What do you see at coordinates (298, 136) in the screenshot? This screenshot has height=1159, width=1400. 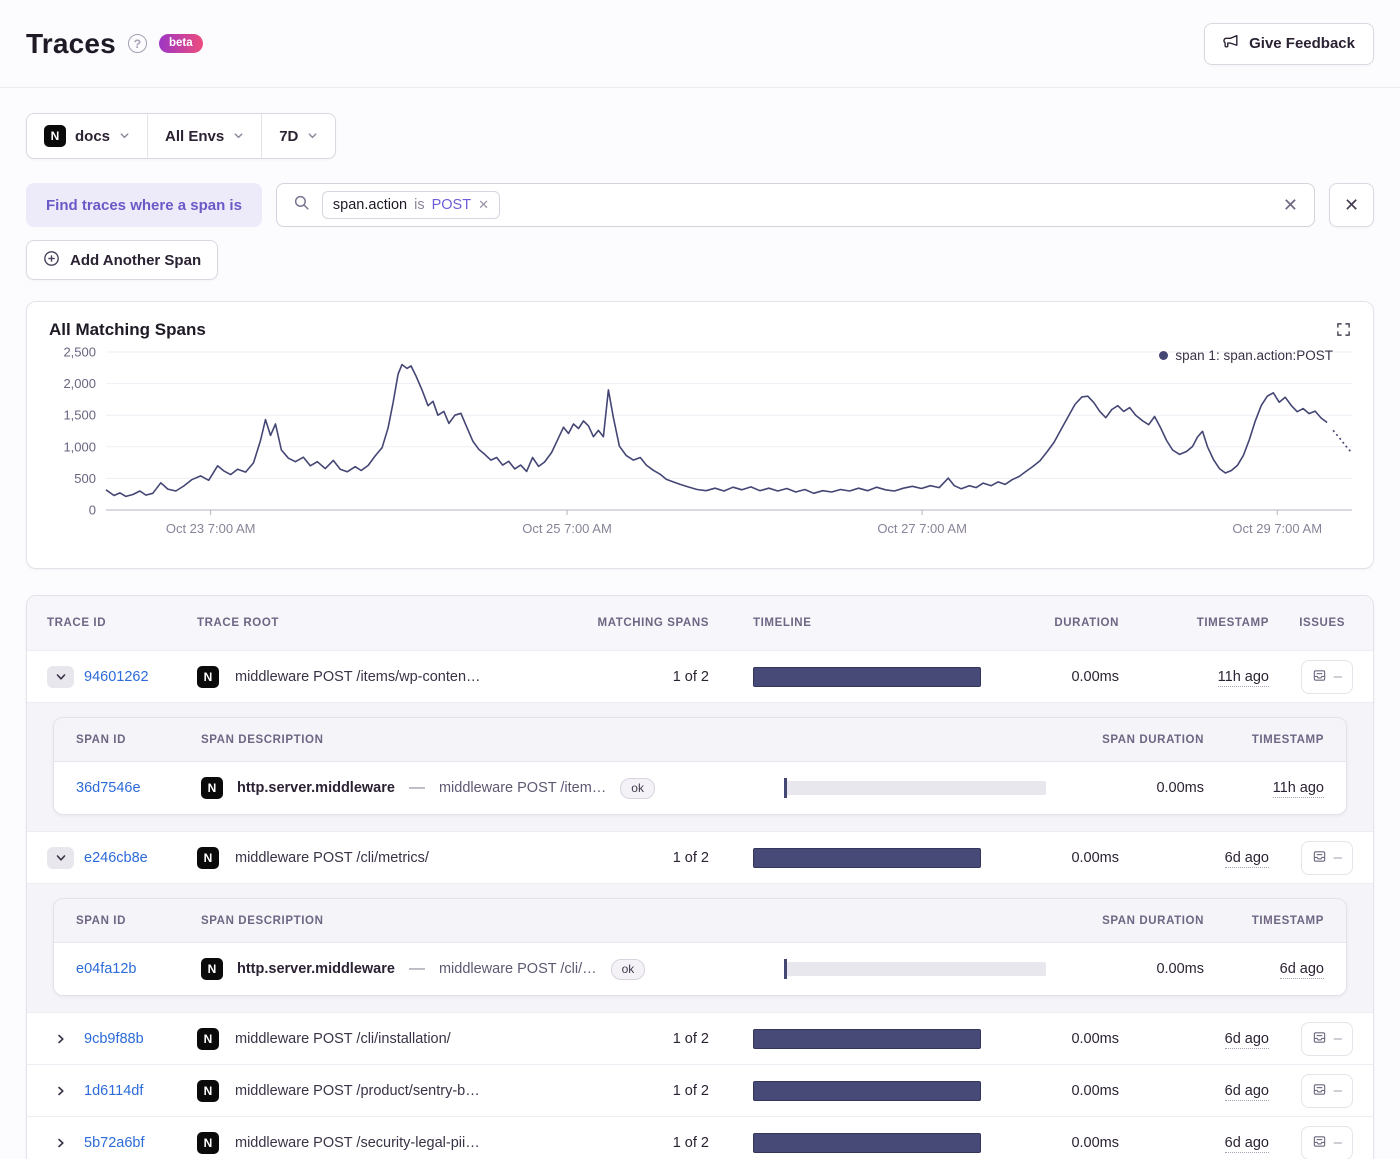 I see `date-range-filter: 7D` at bounding box center [298, 136].